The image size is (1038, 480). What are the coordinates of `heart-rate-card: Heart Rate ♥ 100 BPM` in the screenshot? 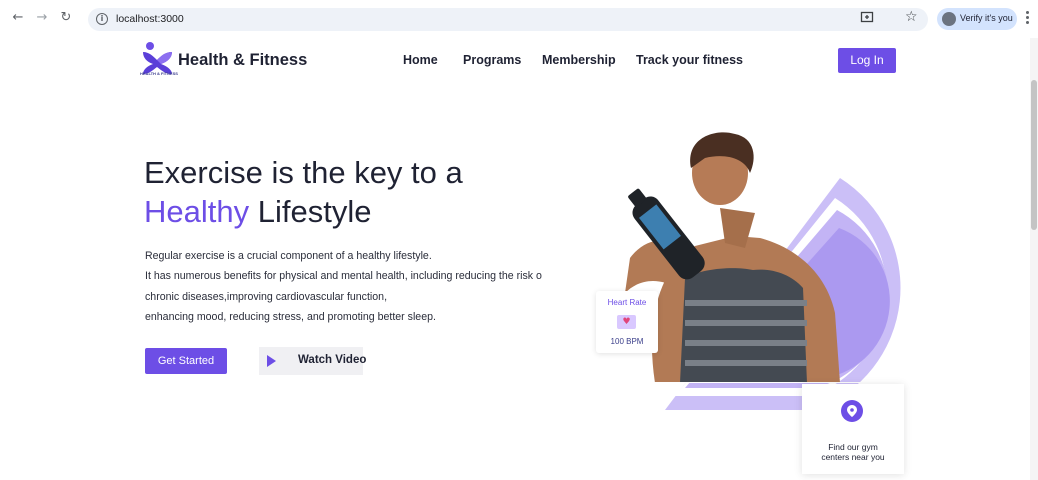 It's located at (627, 322).